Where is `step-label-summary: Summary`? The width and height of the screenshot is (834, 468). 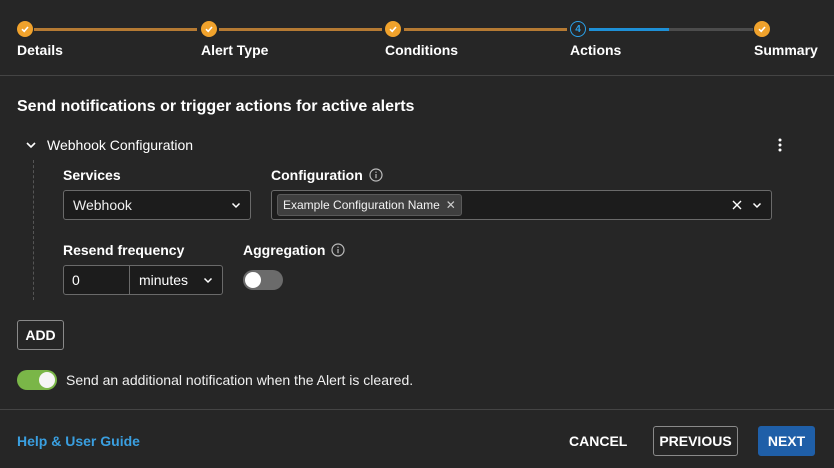
step-label-summary: Summary is located at coordinates (786, 50).